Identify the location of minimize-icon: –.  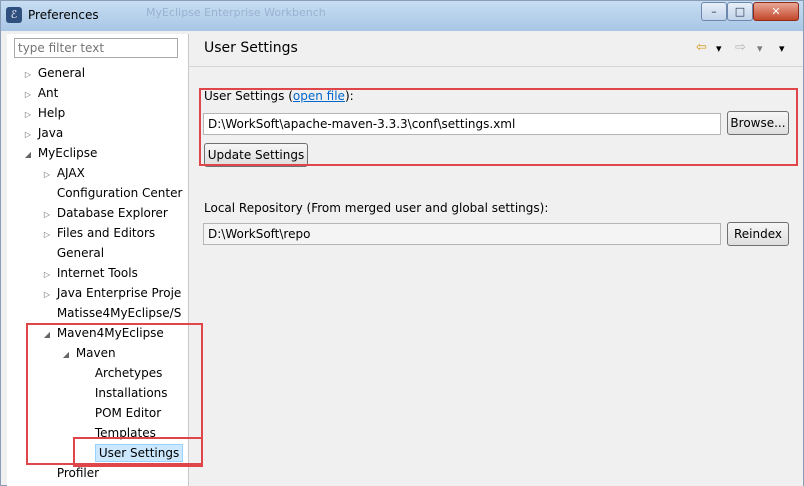
(714, 11).